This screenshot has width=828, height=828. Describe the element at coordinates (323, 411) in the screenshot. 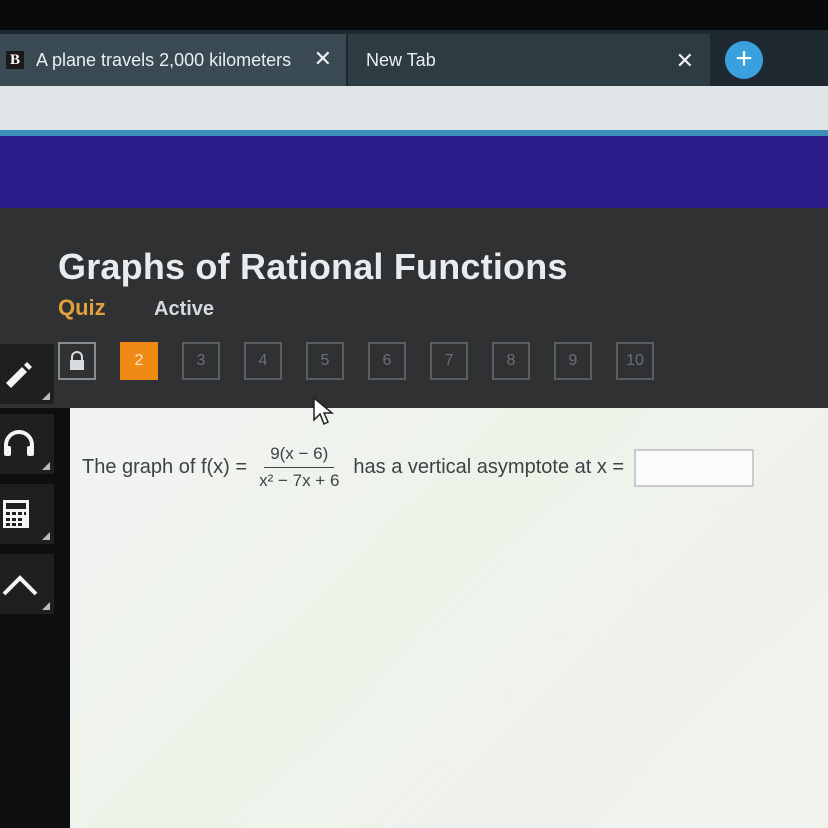

I see `mouse-cursor-icon` at that location.